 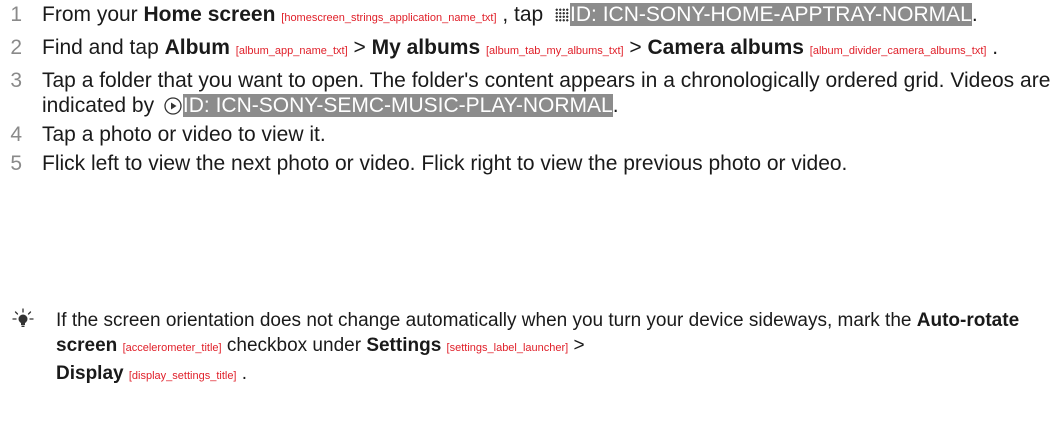 I want to click on step-number: 5, so click(x=16, y=163).